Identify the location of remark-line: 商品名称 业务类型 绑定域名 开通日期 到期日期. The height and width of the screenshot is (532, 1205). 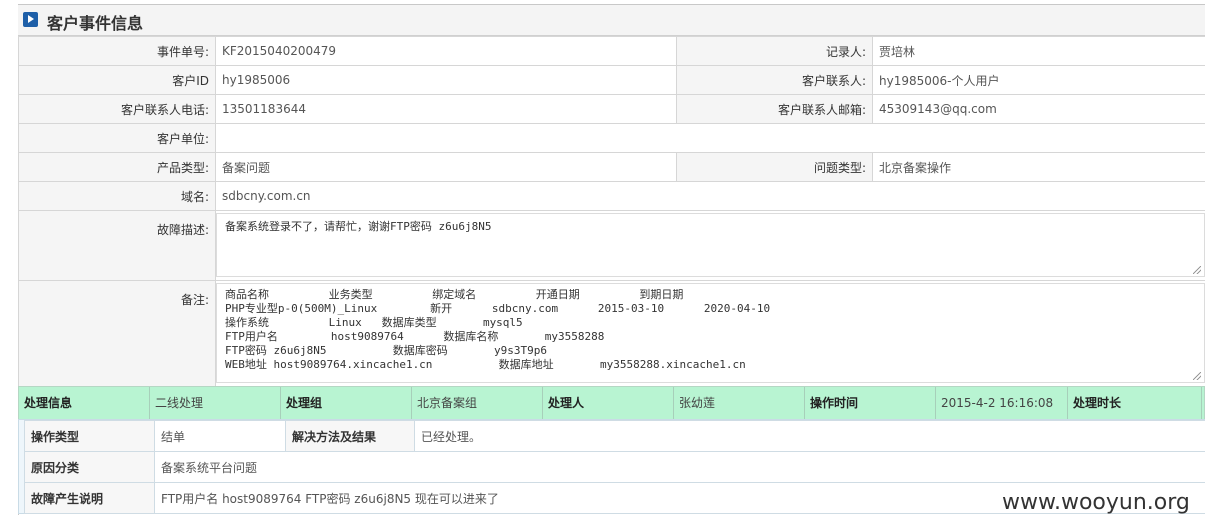
(454, 294).